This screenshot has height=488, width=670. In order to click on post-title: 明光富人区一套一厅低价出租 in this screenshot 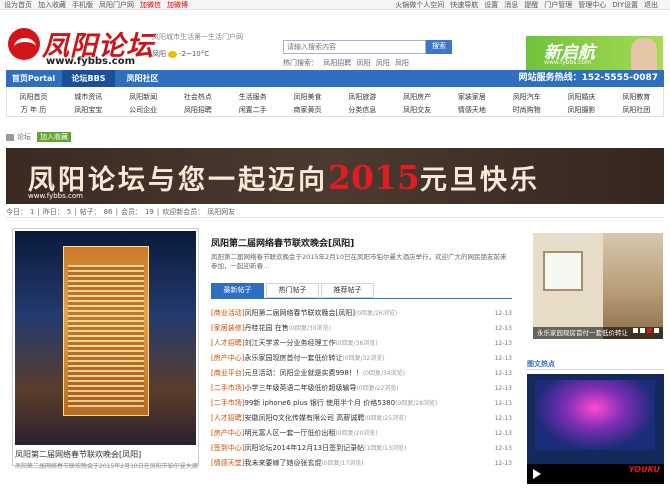, I will do `click(289, 433)`.